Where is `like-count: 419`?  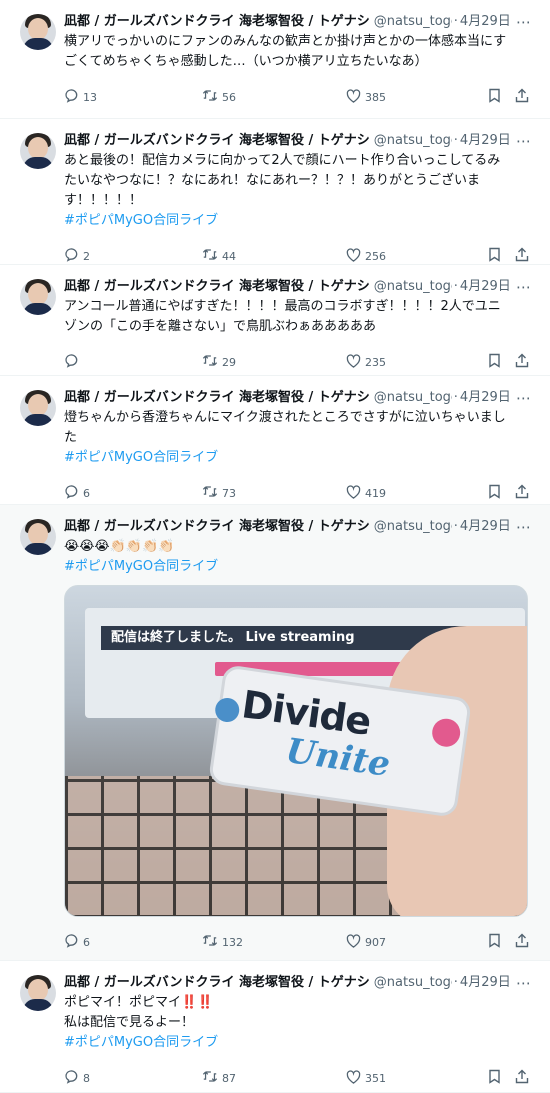
like-count: 419 is located at coordinates (375, 493).